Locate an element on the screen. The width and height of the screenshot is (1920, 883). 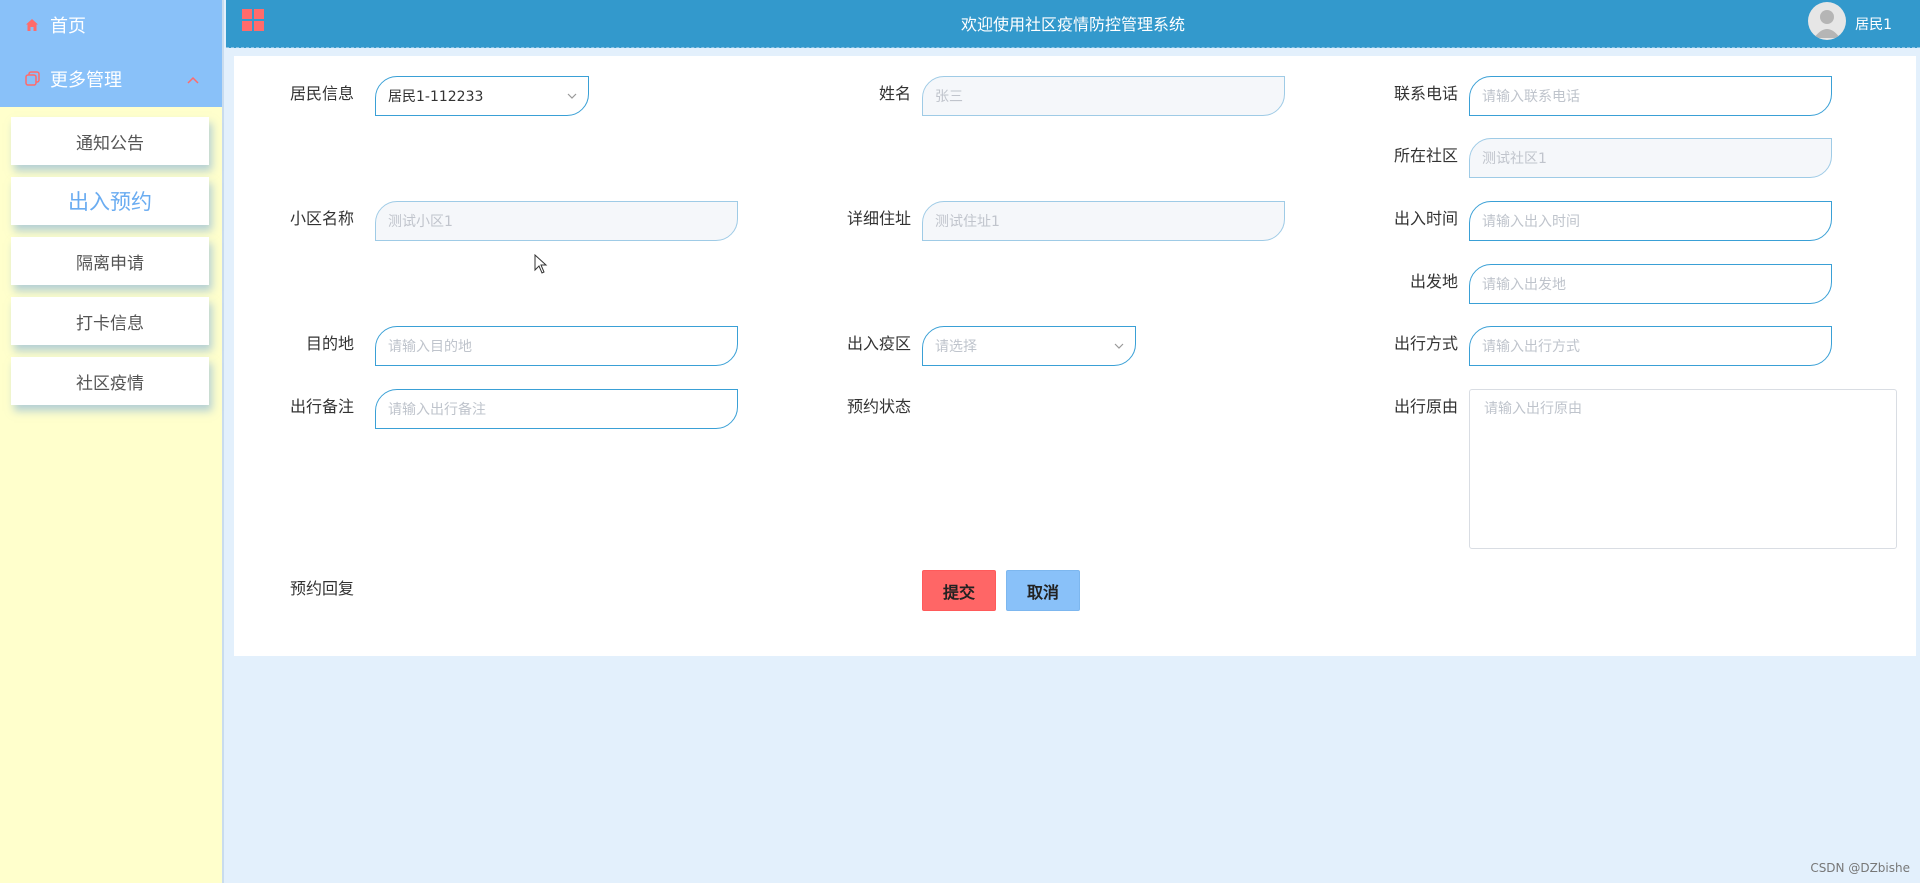
sidebar-item-quarantine: 隔离申请 is located at coordinates (110, 261).